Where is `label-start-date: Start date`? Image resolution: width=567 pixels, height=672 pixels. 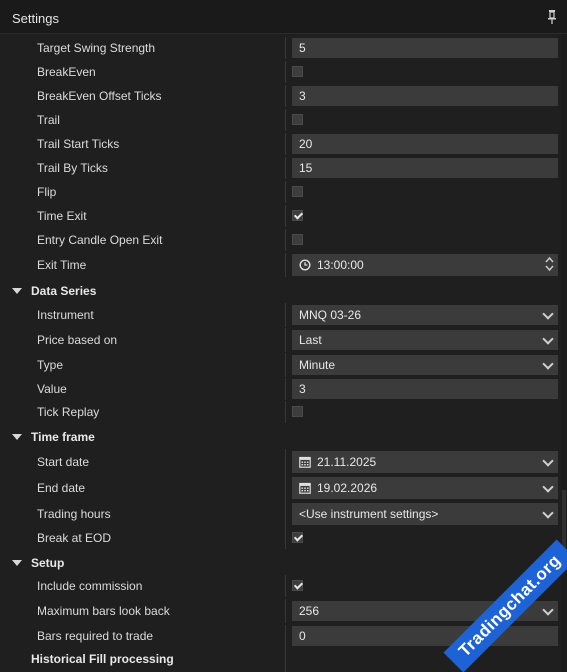
label-start-date: Start date is located at coordinates (63, 462).